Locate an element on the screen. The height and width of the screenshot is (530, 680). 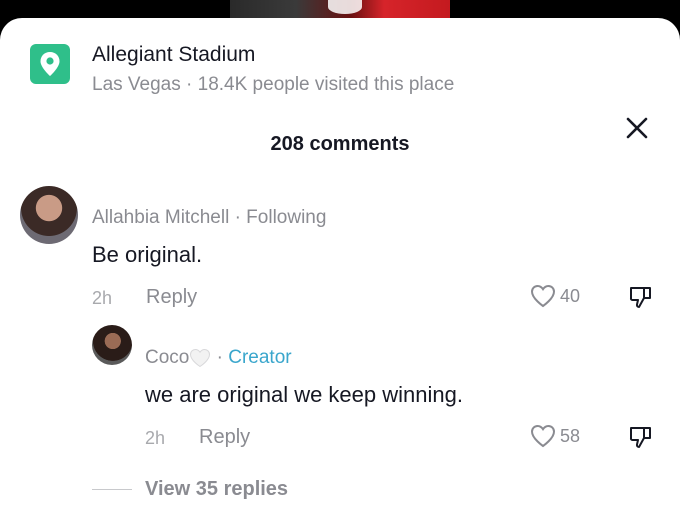
view-replies-label: View 35 replies is located at coordinates (217, 489).